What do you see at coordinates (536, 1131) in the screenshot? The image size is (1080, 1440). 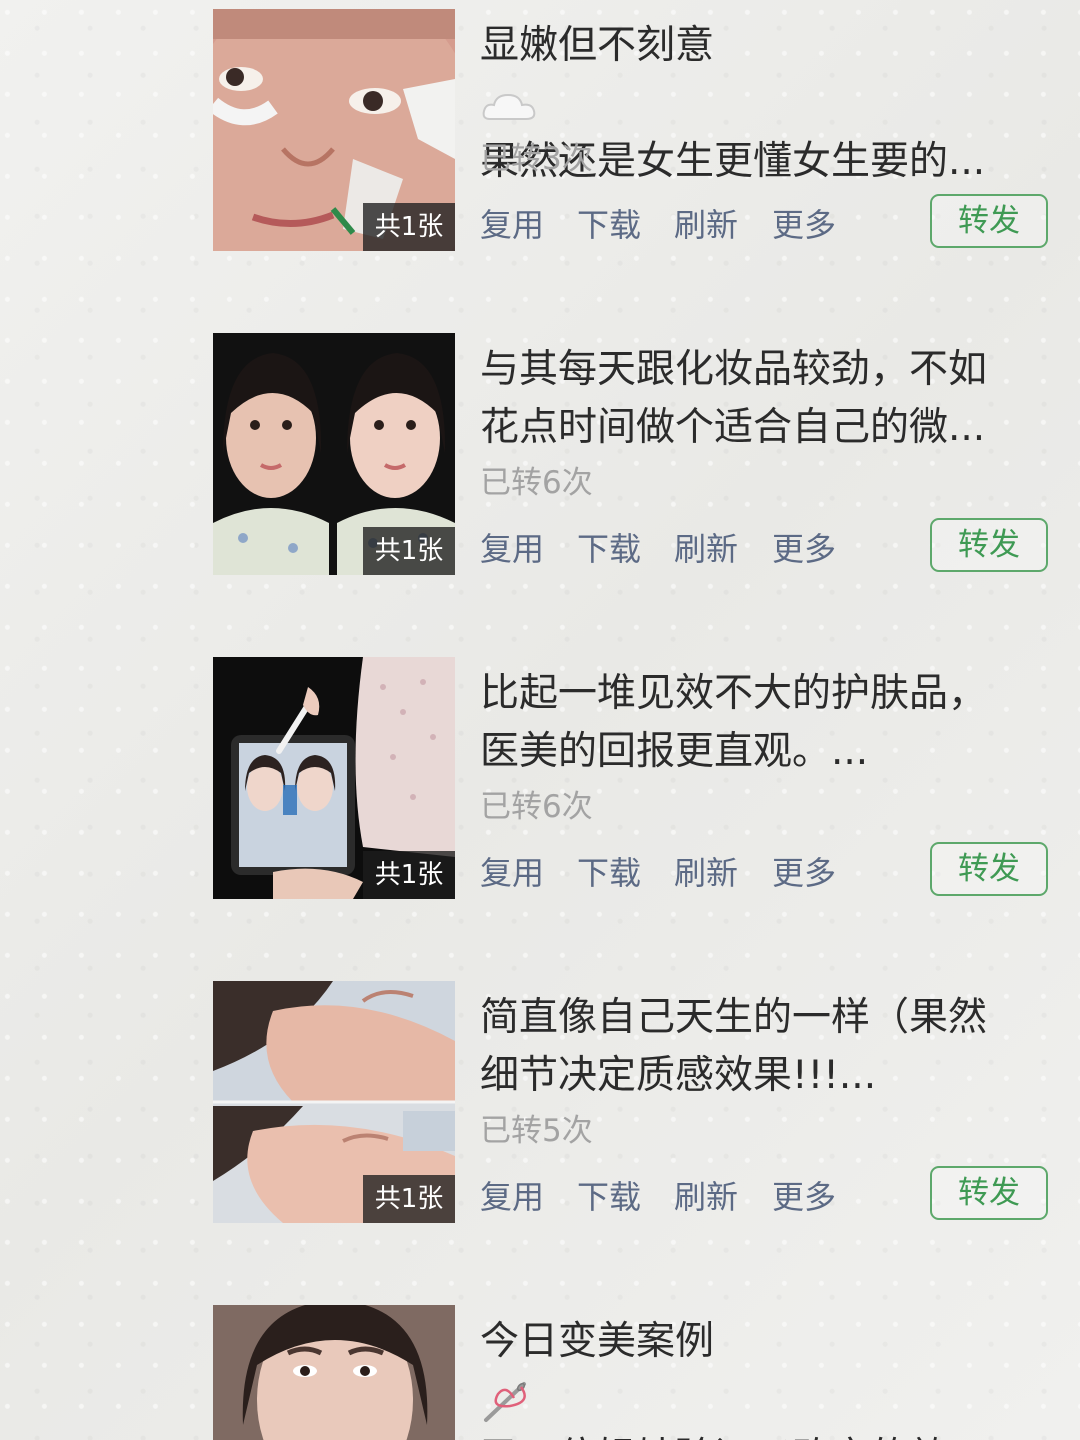 I see `share-count: 已转5次` at bounding box center [536, 1131].